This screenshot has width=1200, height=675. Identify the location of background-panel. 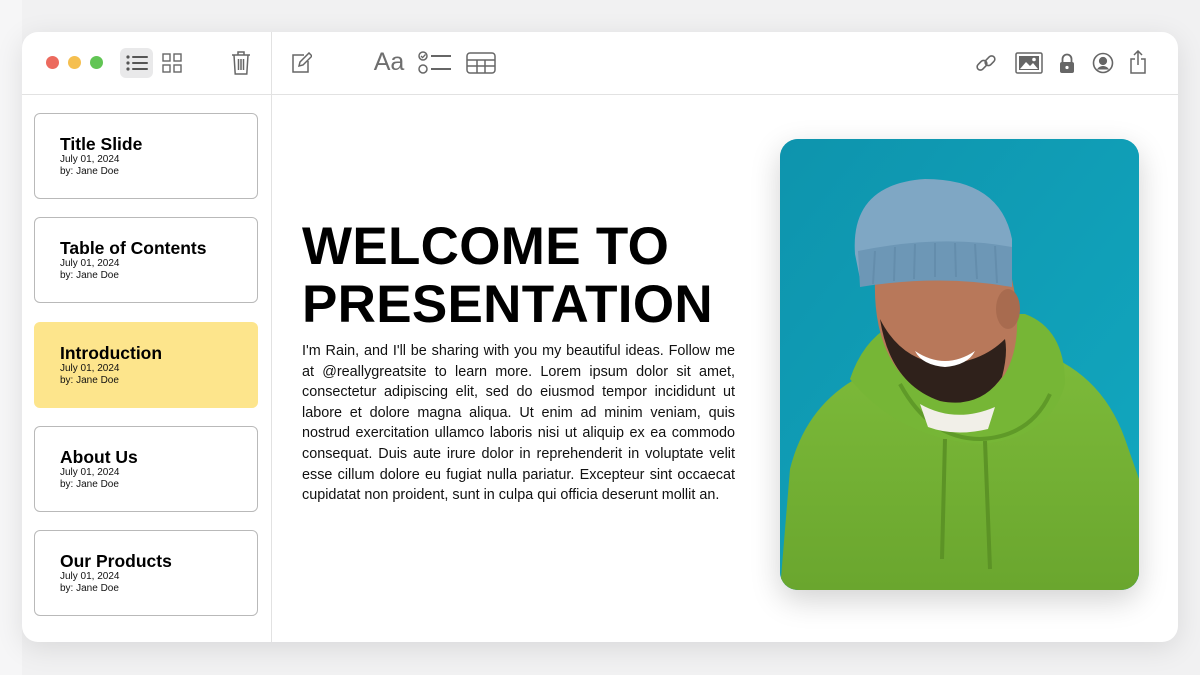
(11, 337).